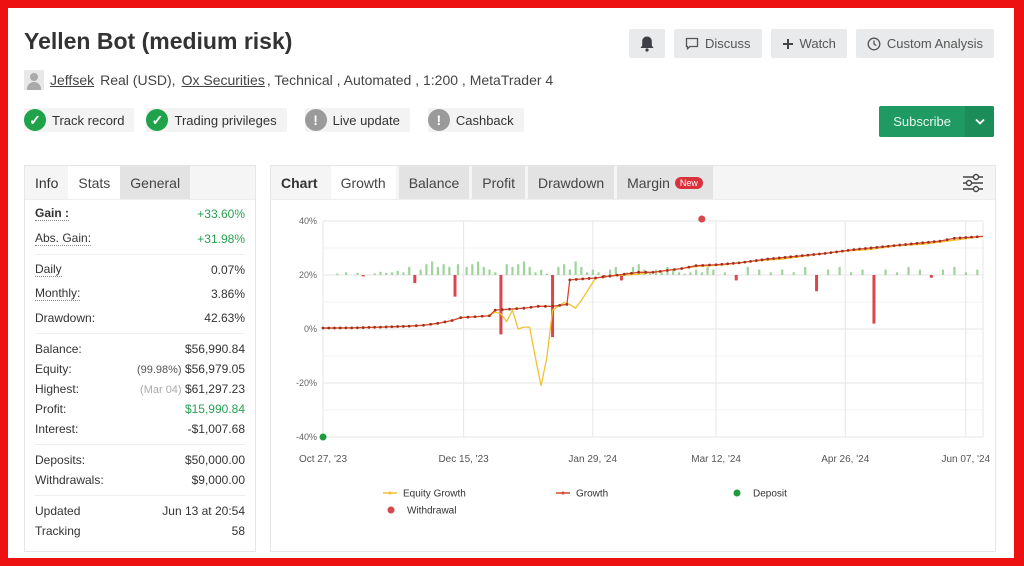  What do you see at coordinates (310, 329) in the screenshot?
I see `y-tick-label: 0%` at bounding box center [310, 329].